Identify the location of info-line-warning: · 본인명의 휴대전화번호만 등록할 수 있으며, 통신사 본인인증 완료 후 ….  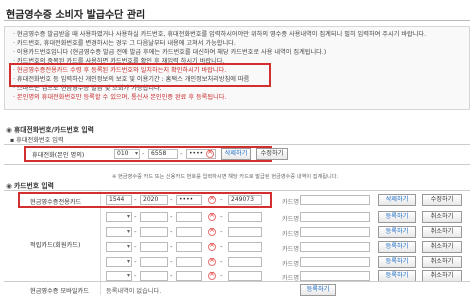
(120, 97).